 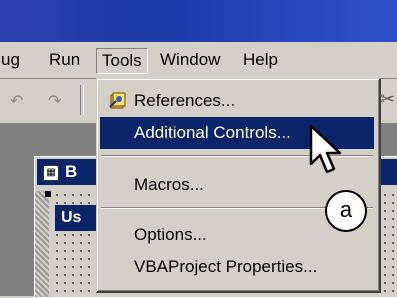 I want to click on selection-handle, so click(x=48, y=194).